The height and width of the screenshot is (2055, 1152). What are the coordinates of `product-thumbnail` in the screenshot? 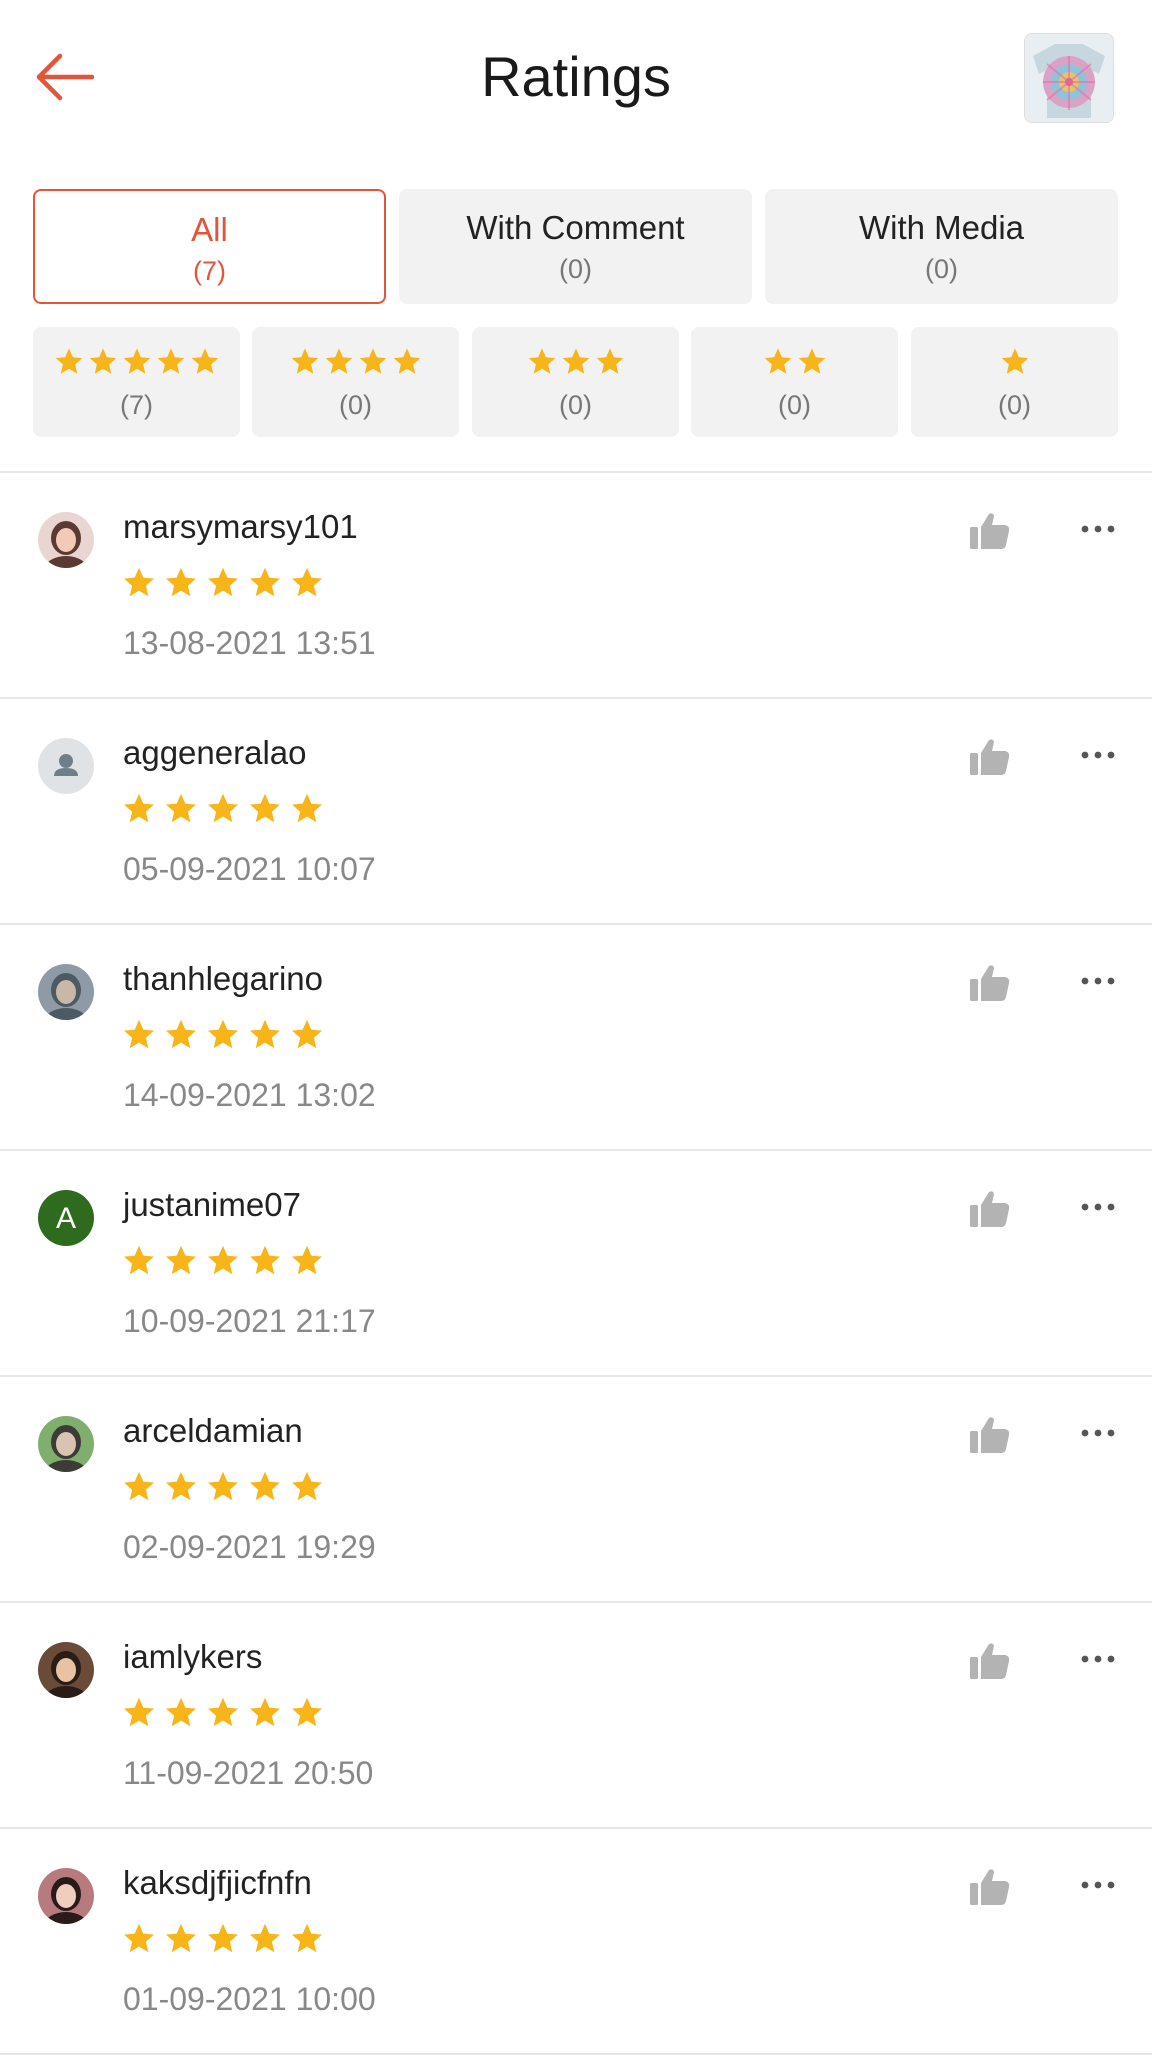 It's located at (1069, 78).